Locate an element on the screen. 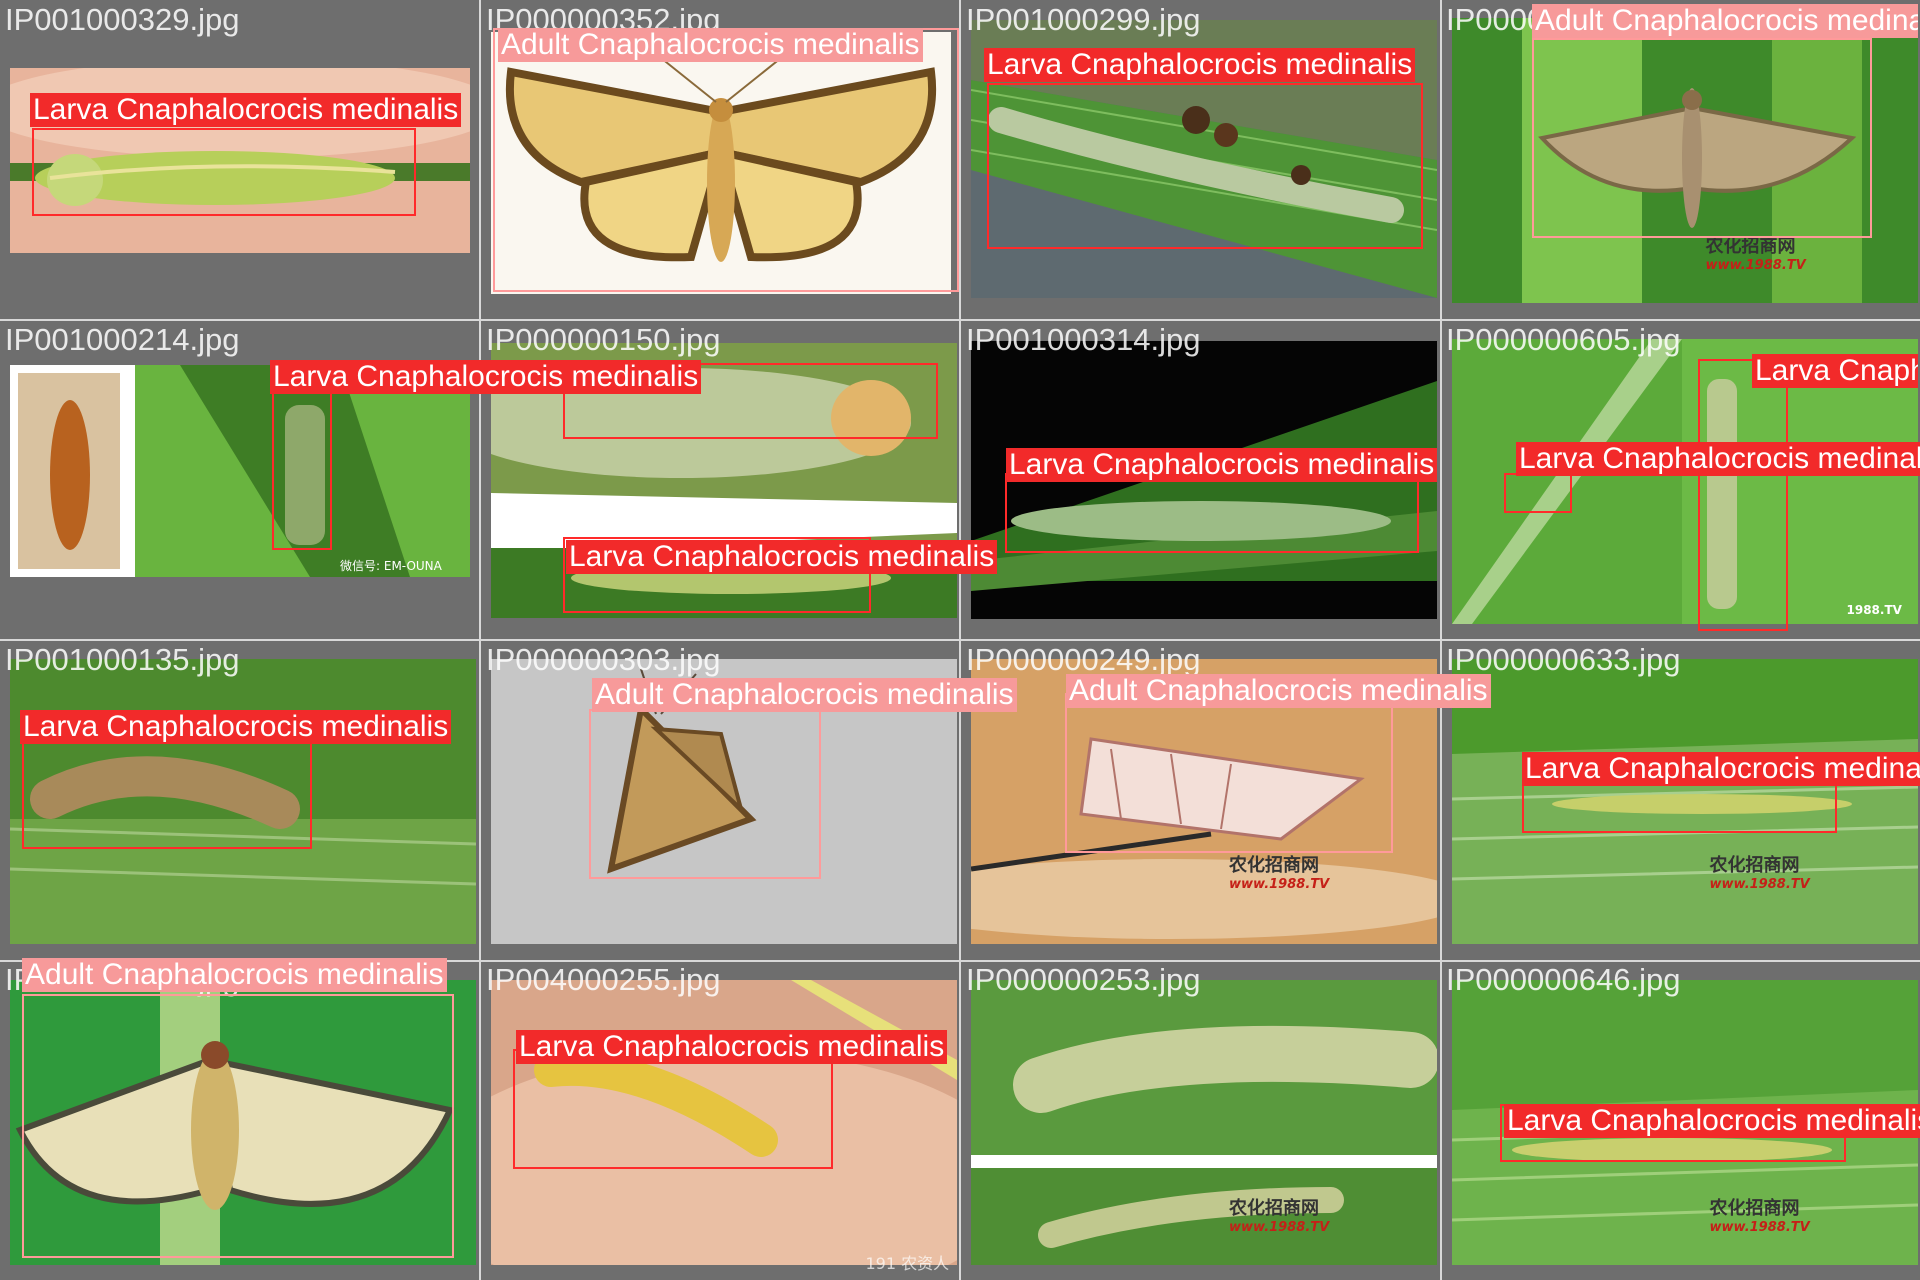  tile-ip000000249: 农化招商网 www.1988.TV is located at coordinates (1200, 800).